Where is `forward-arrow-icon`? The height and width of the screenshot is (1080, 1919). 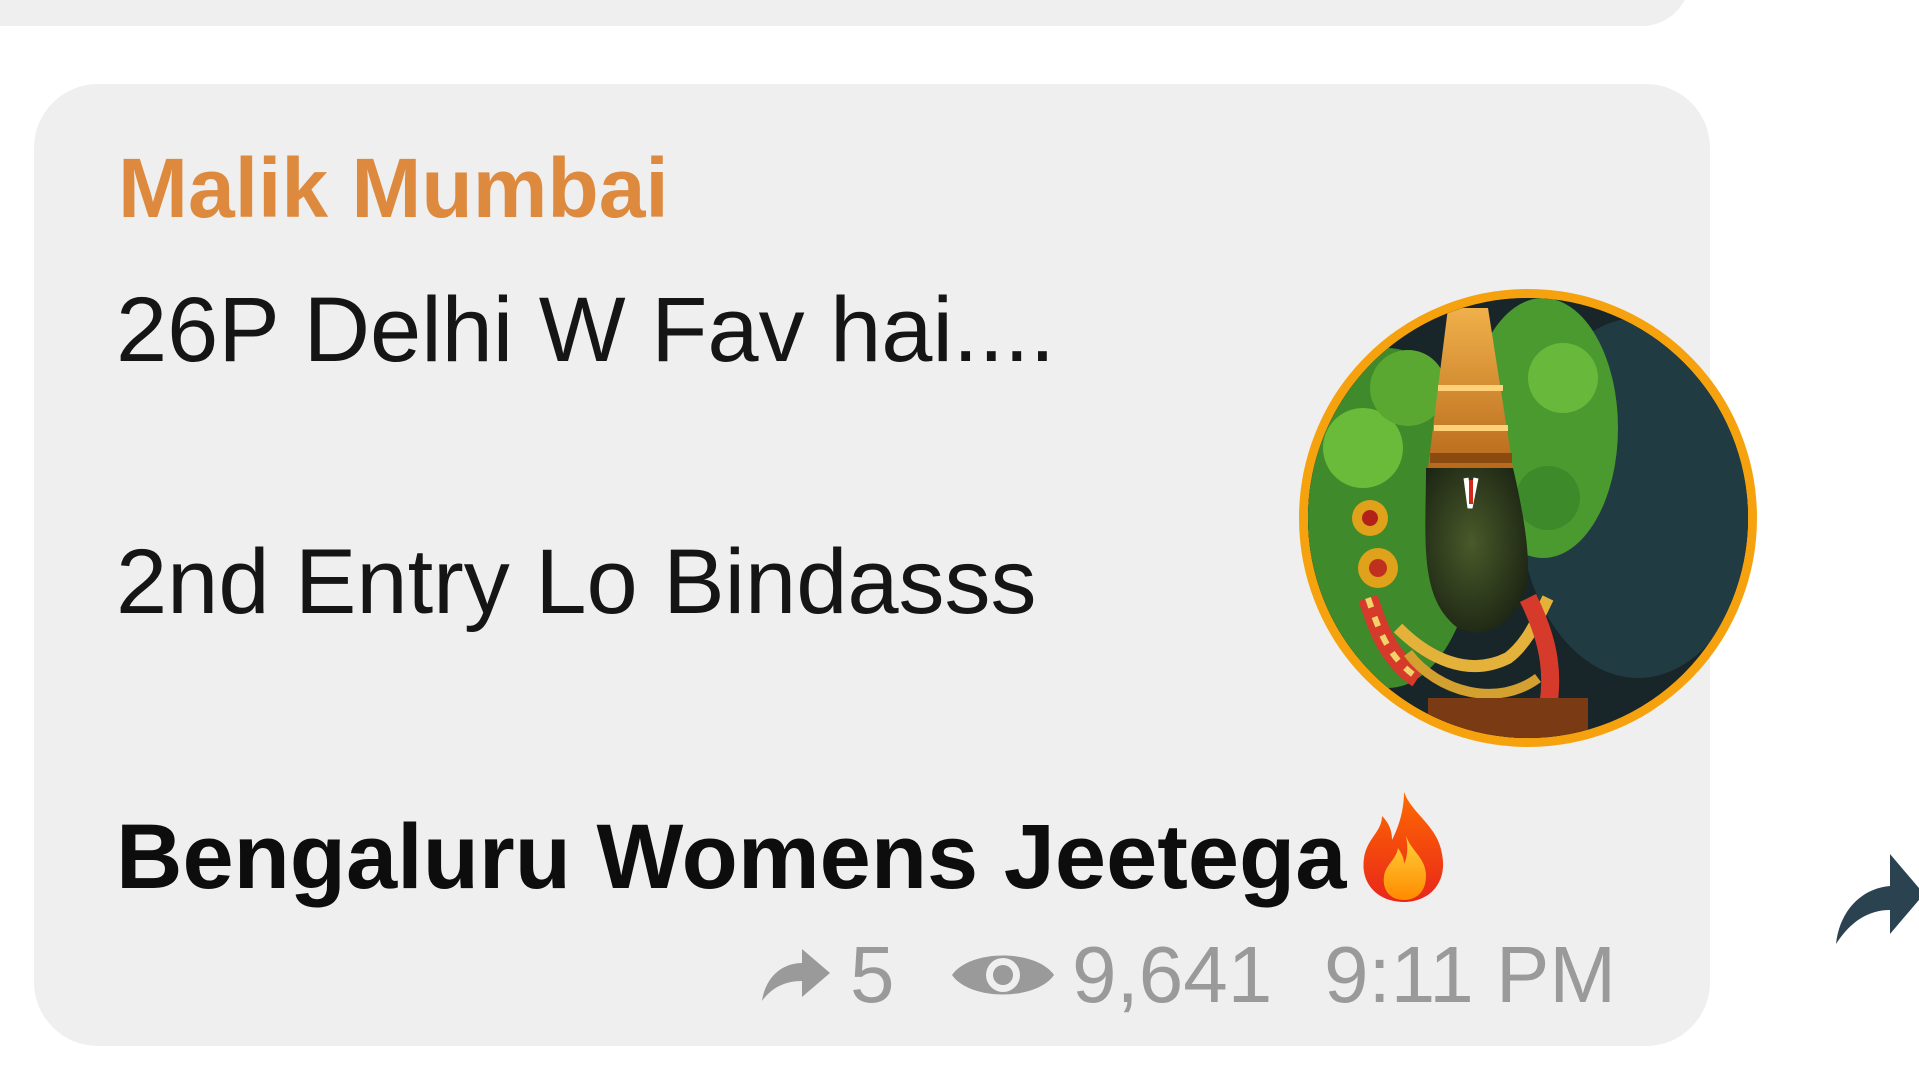 forward-arrow-icon is located at coordinates (796, 975).